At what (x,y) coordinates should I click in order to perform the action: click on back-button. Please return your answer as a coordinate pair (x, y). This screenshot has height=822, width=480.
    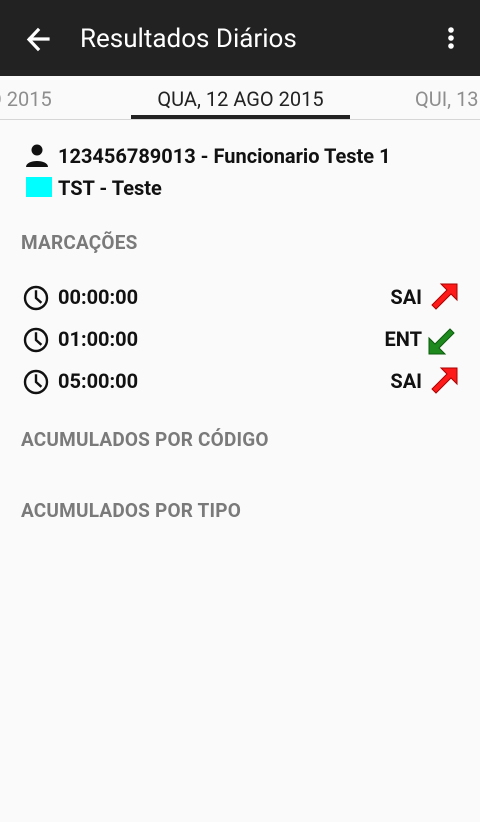
    Looking at the image, I should click on (38, 40).